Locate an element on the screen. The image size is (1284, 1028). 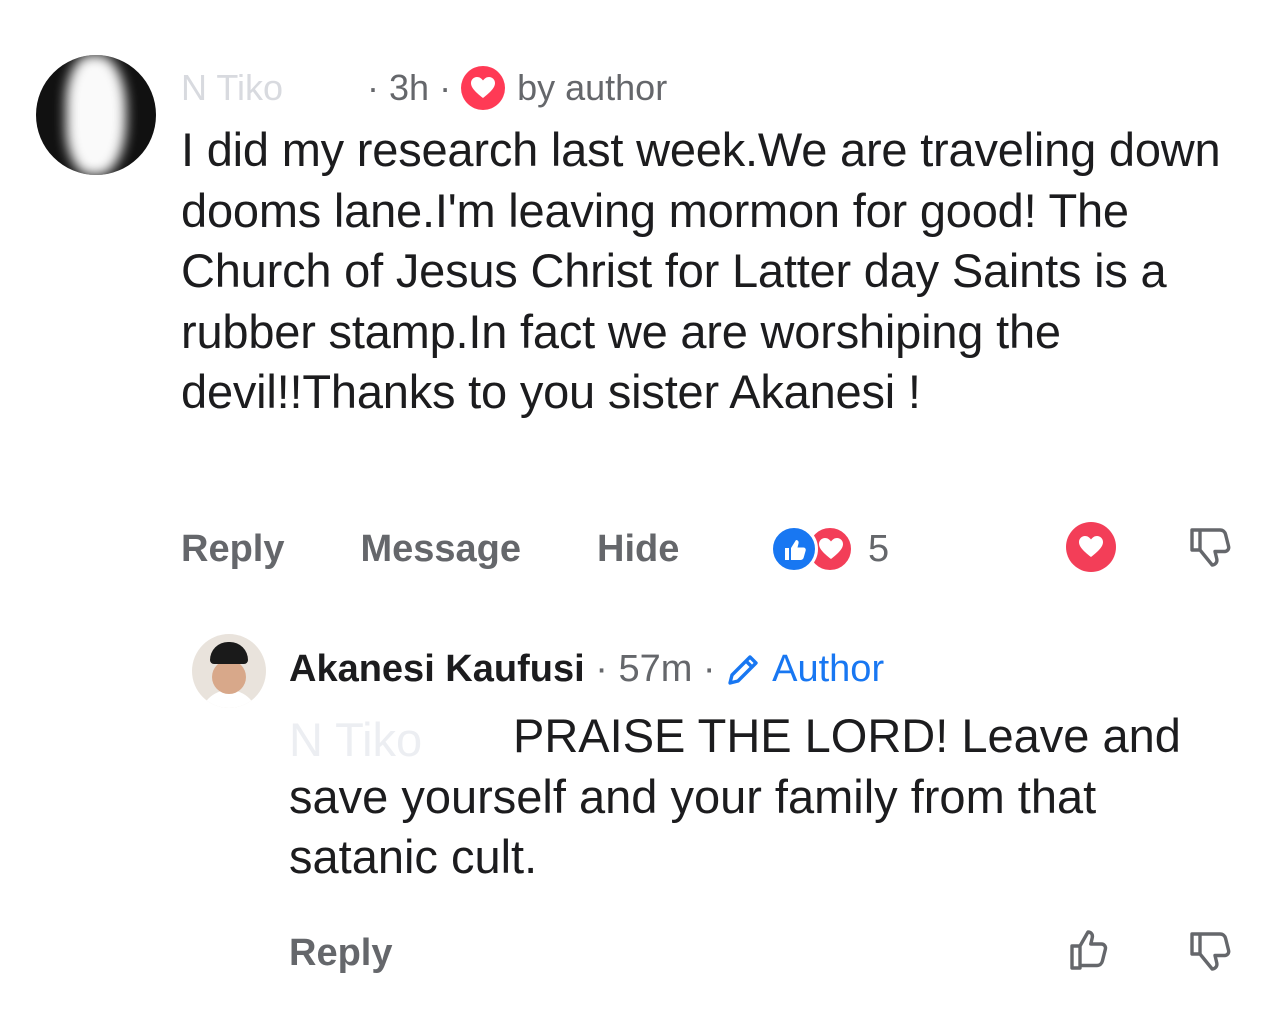
hide-button: Hide is located at coordinates (638, 549).